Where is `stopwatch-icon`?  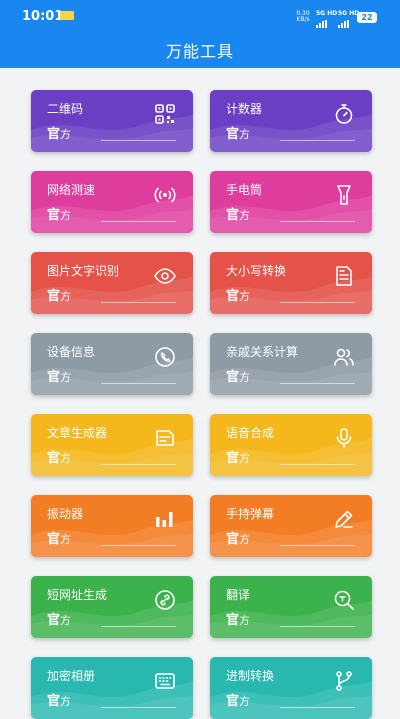 stopwatch-icon is located at coordinates (344, 114).